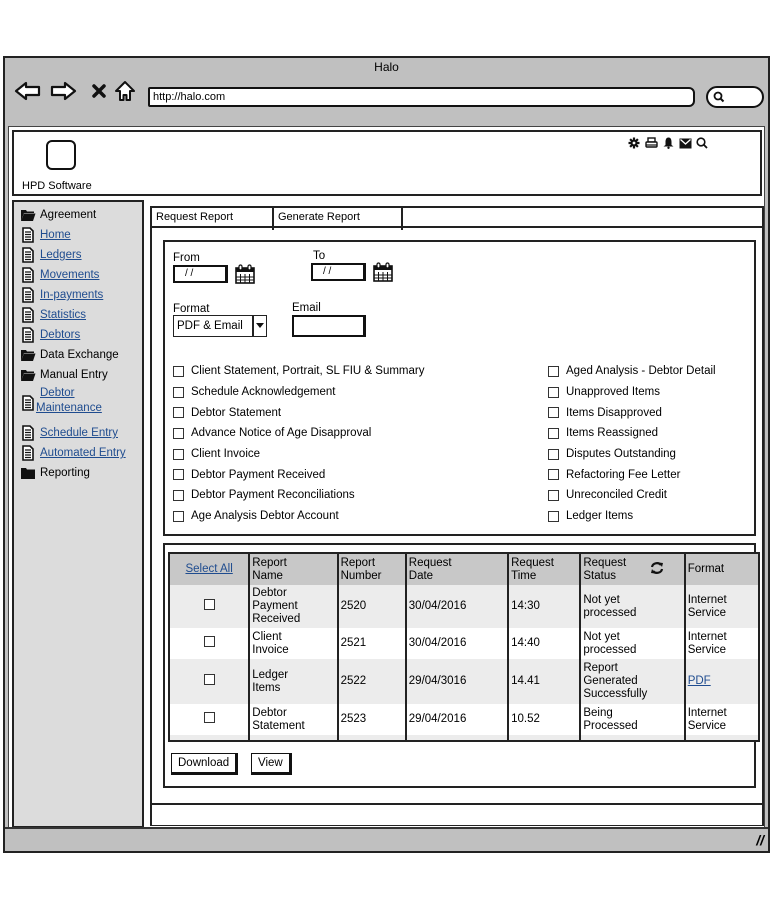 Image resolution: width=772 pixels, height=909 pixels. What do you see at coordinates (632, 454) in the screenshot?
I see `report-option: Disputes Outstanding` at bounding box center [632, 454].